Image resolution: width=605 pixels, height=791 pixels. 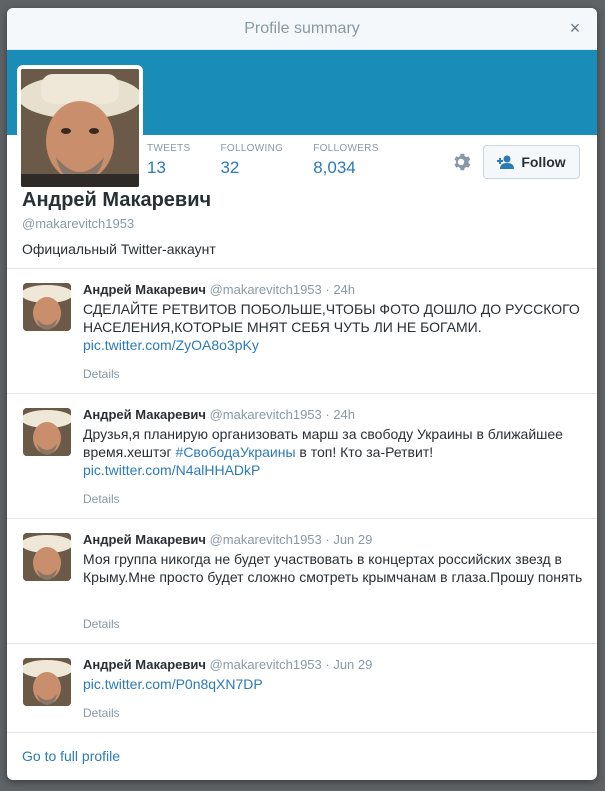 I want to click on profile-stats: TWEETS 13 FOLLOWING 32 FOLLOWERS 8,034, so click(x=278, y=160).